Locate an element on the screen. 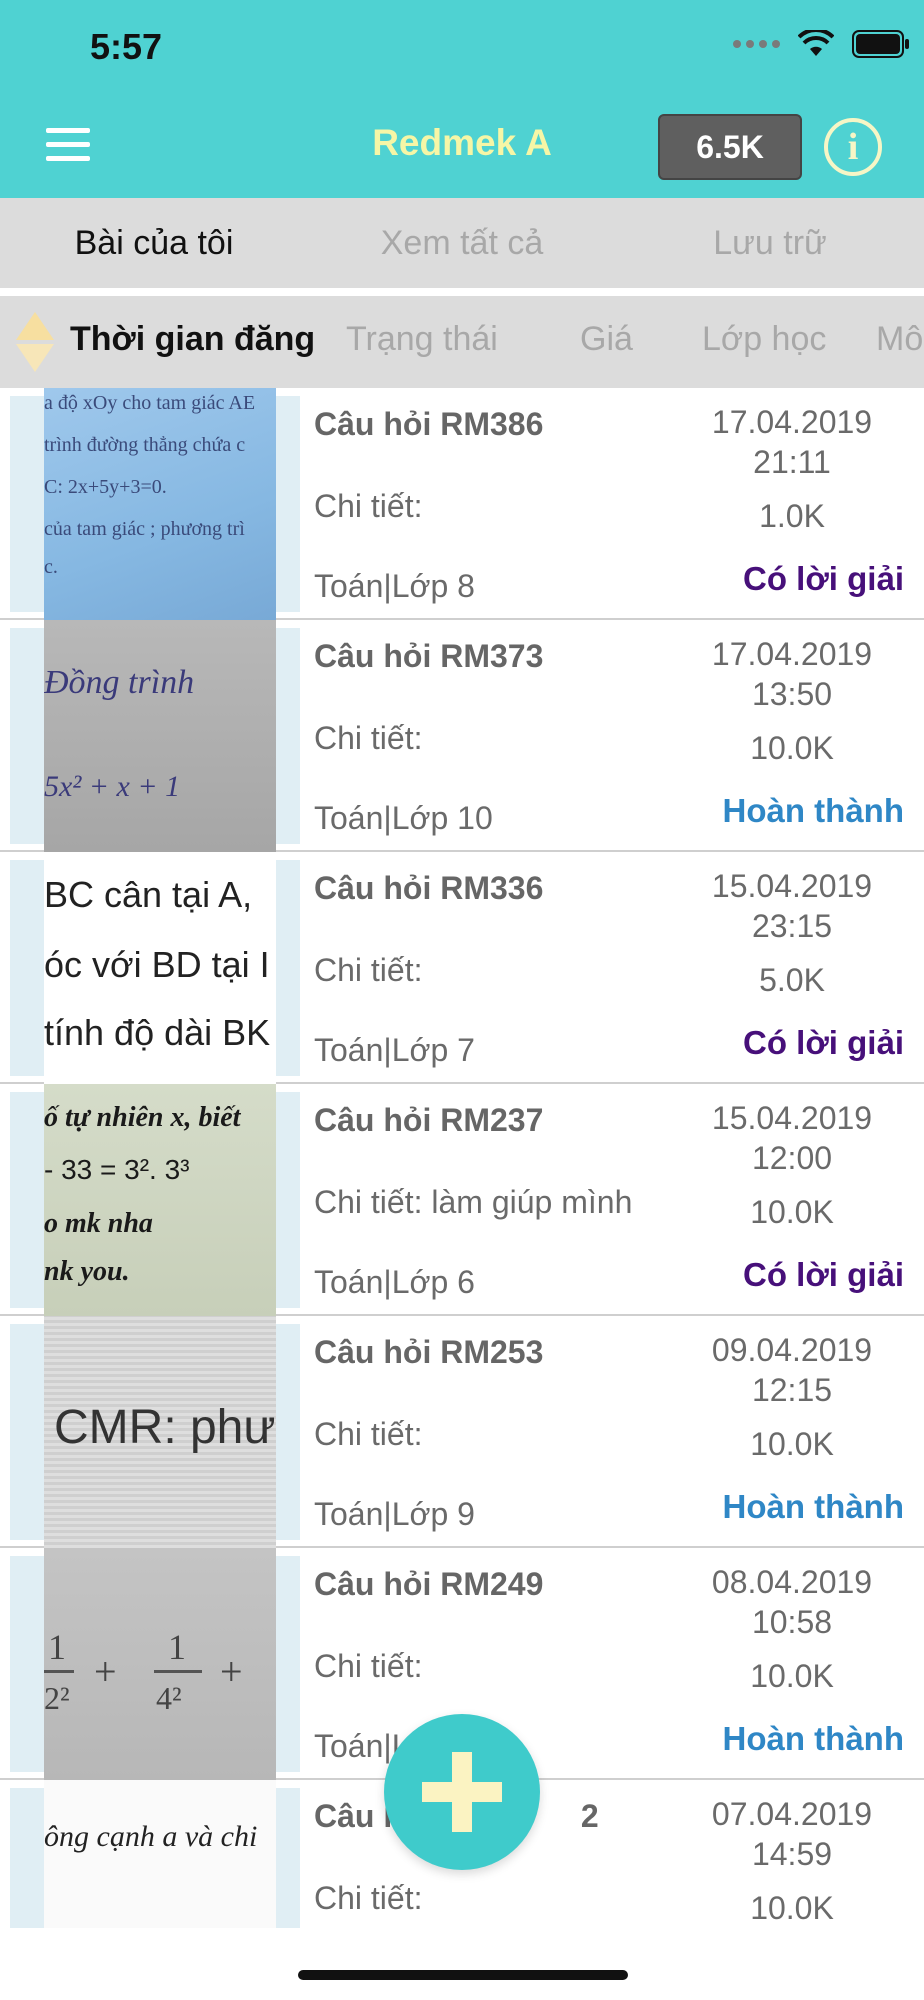 The height and width of the screenshot is (2000, 924). sort-by-price: Giá is located at coordinates (606, 339).